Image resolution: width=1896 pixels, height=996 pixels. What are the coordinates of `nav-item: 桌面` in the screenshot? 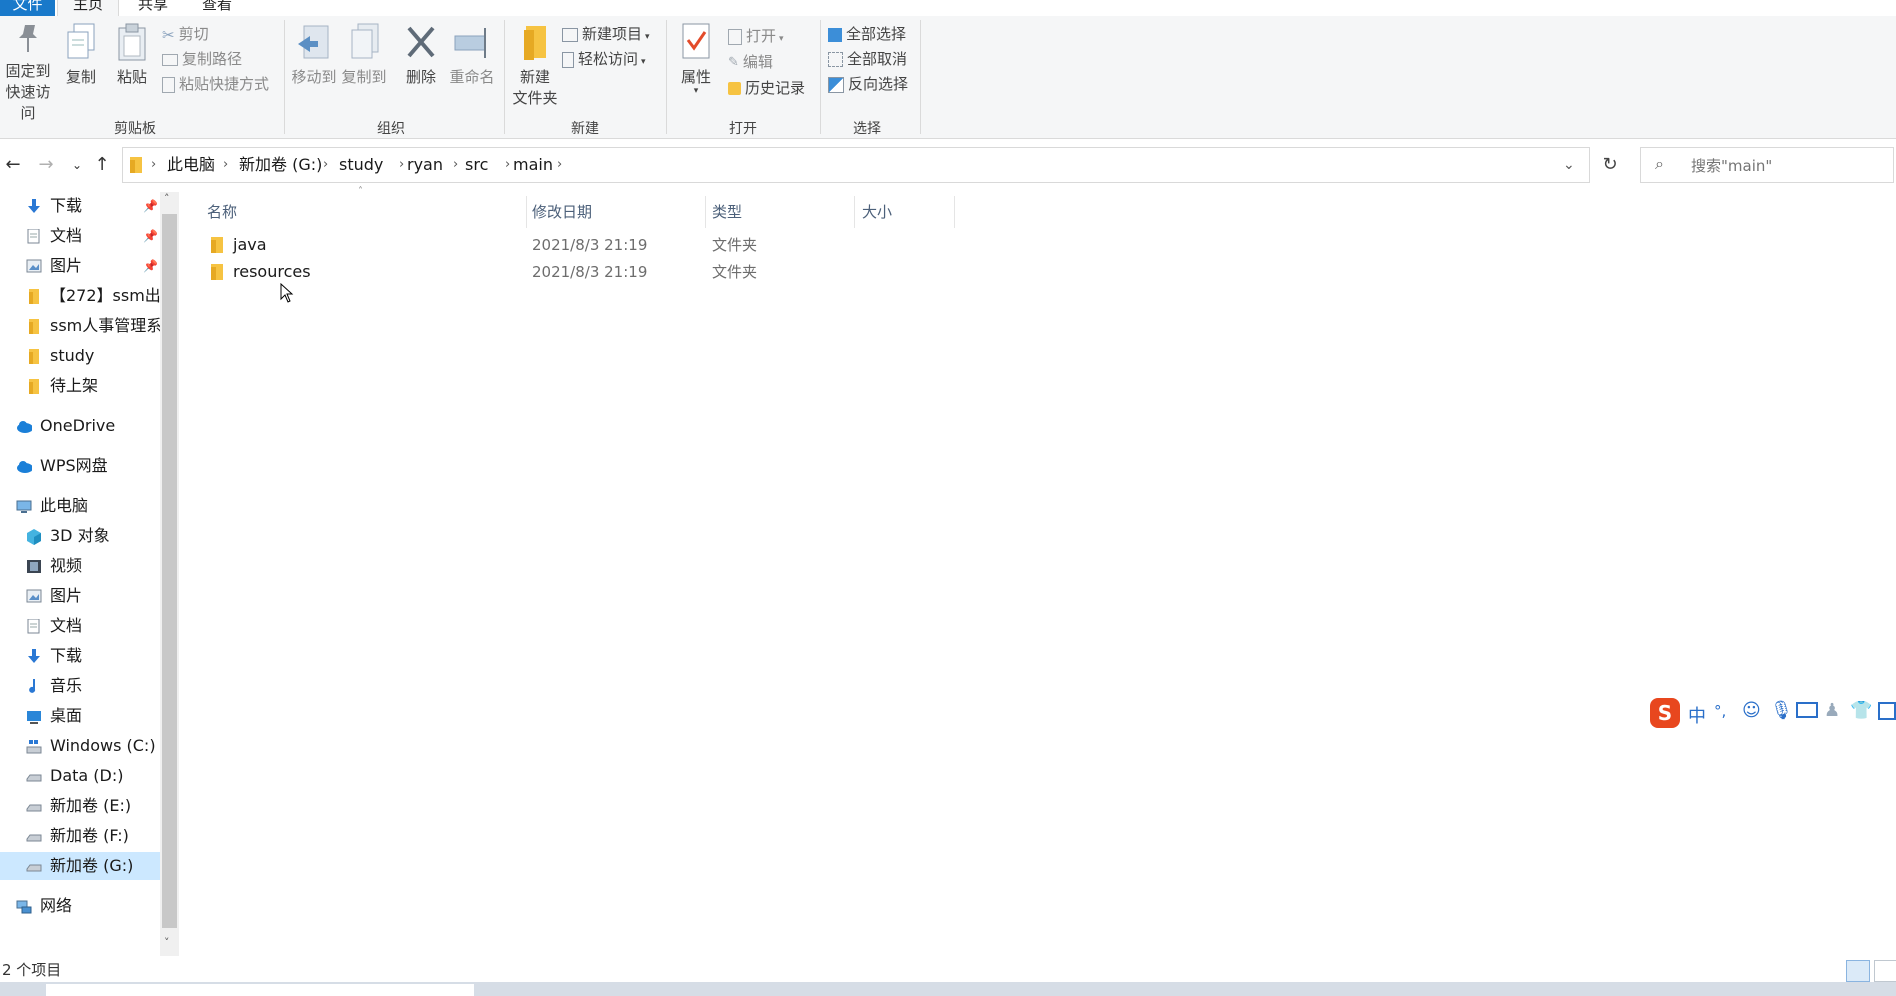 It's located at (80, 716).